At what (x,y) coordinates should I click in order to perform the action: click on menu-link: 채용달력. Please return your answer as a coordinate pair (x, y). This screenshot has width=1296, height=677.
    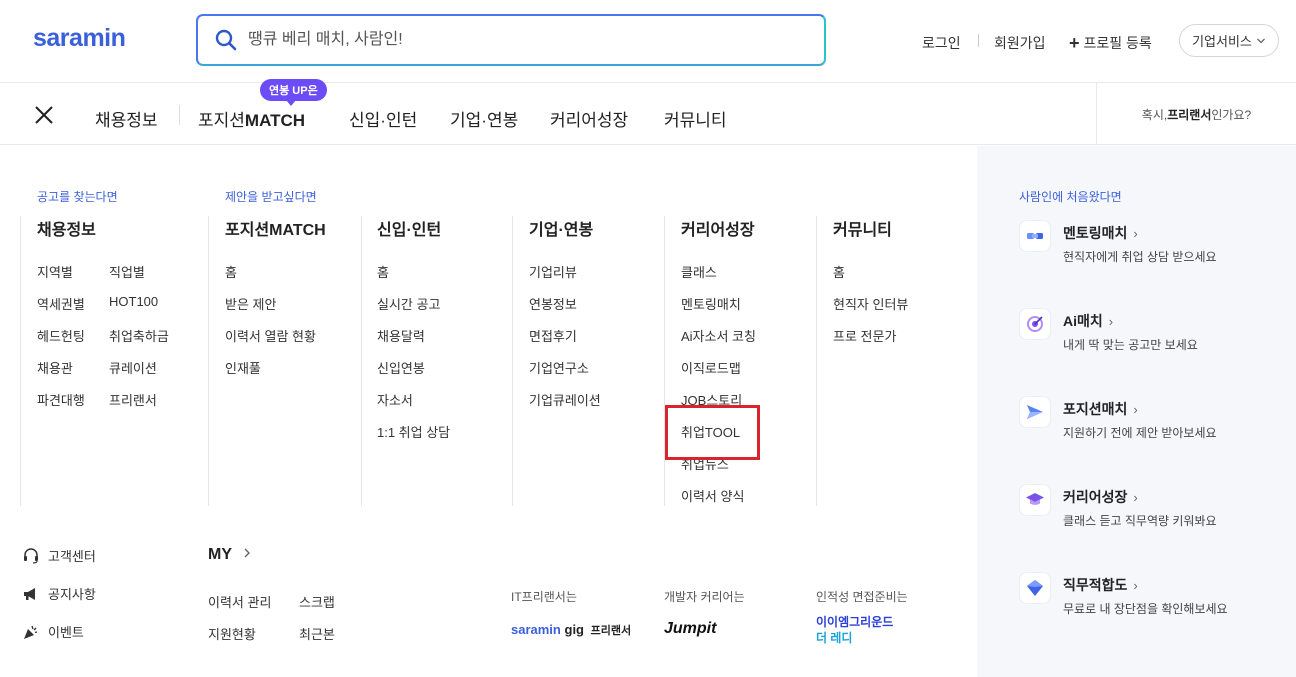
    Looking at the image, I should click on (401, 335).